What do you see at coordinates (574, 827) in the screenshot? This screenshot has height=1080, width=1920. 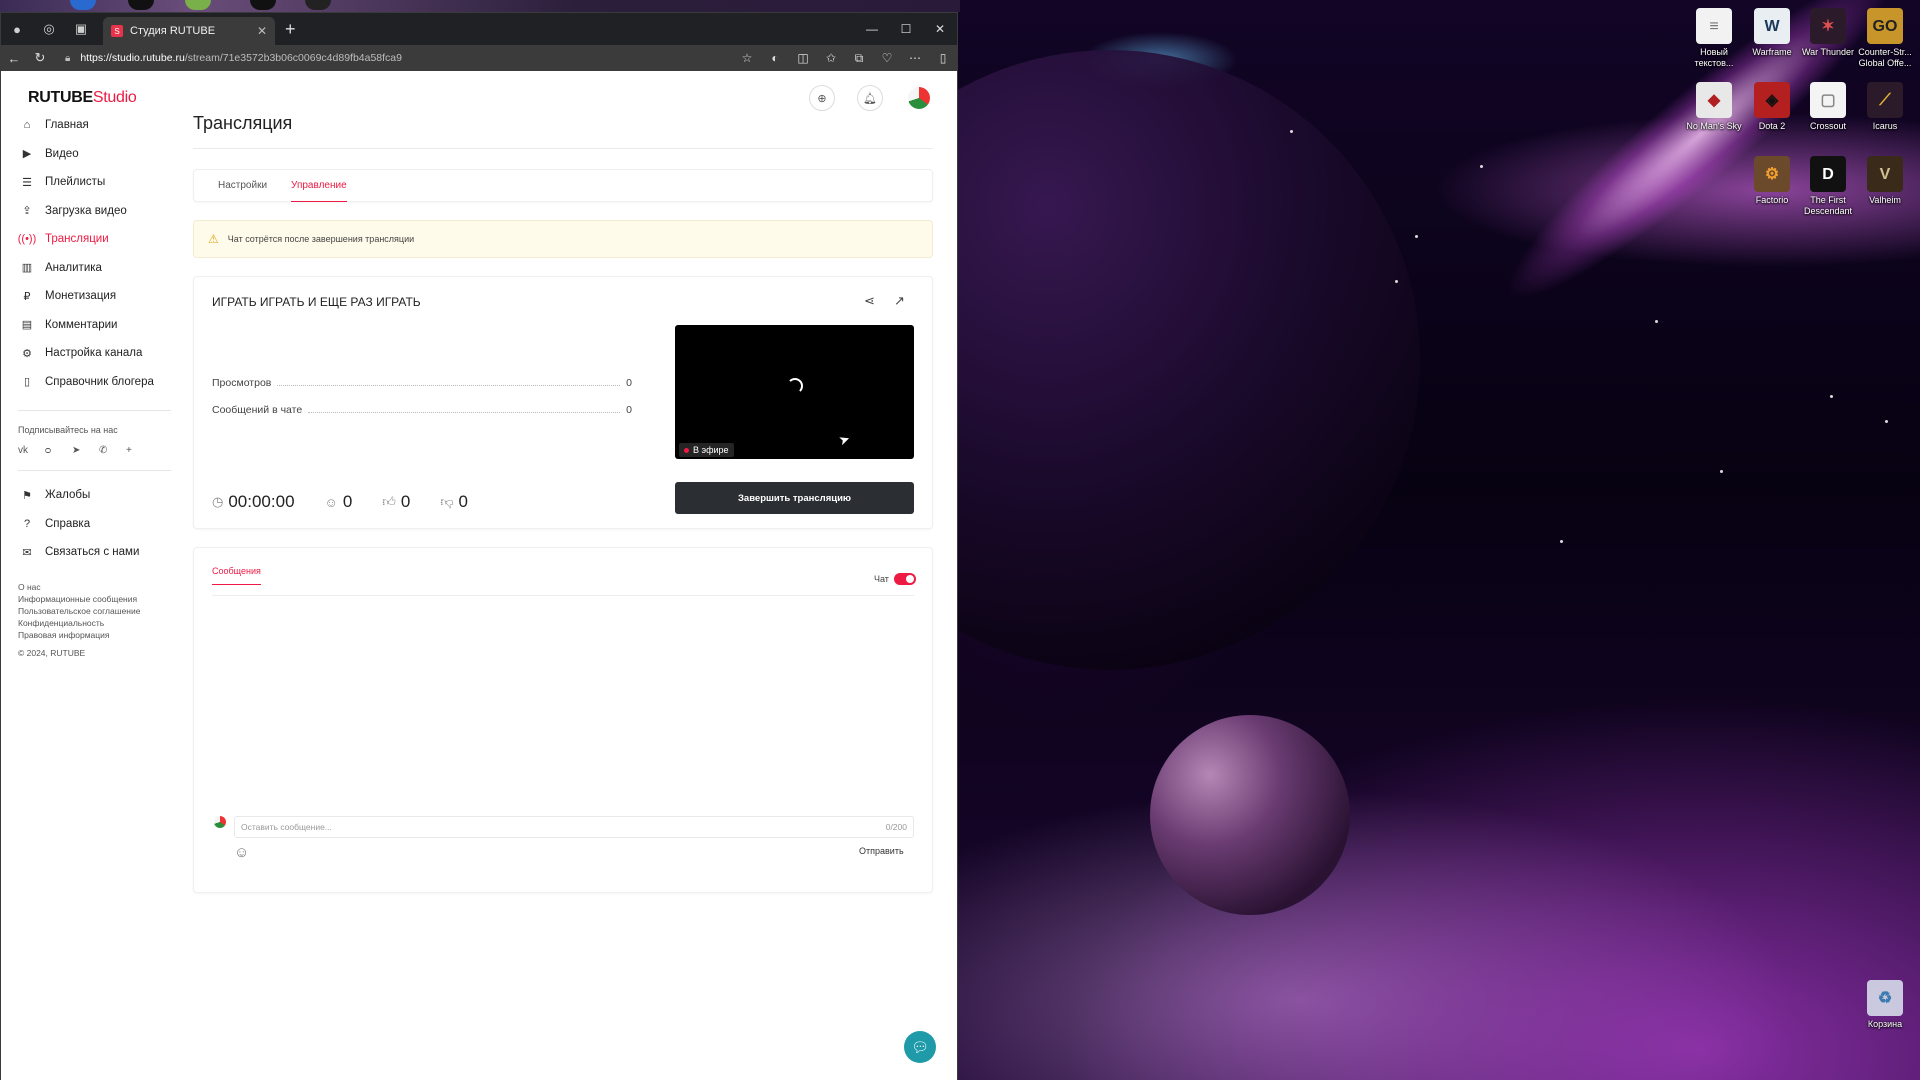 I see `chat-message-input: Оставить сообщение... 0/200` at bounding box center [574, 827].